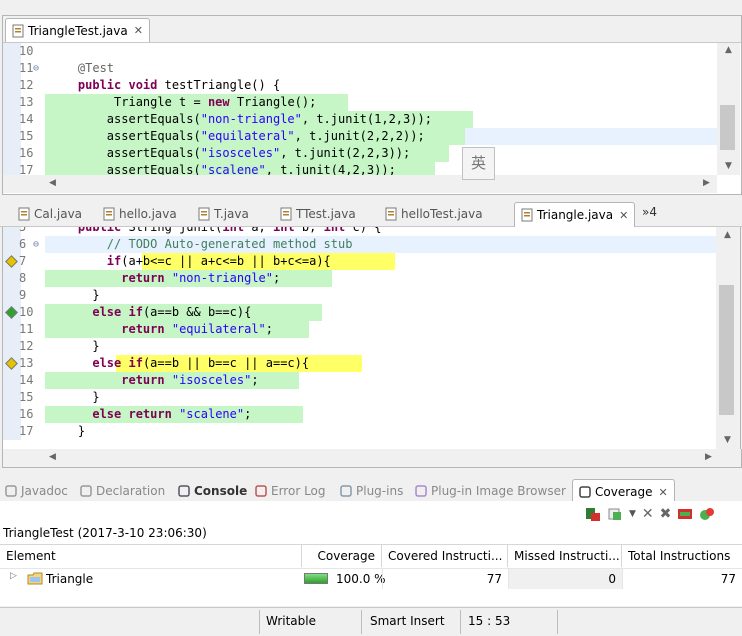 This screenshot has height=636, width=742. What do you see at coordinates (58, 214) in the screenshot?
I see `tab-label: Cal.java` at bounding box center [58, 214].